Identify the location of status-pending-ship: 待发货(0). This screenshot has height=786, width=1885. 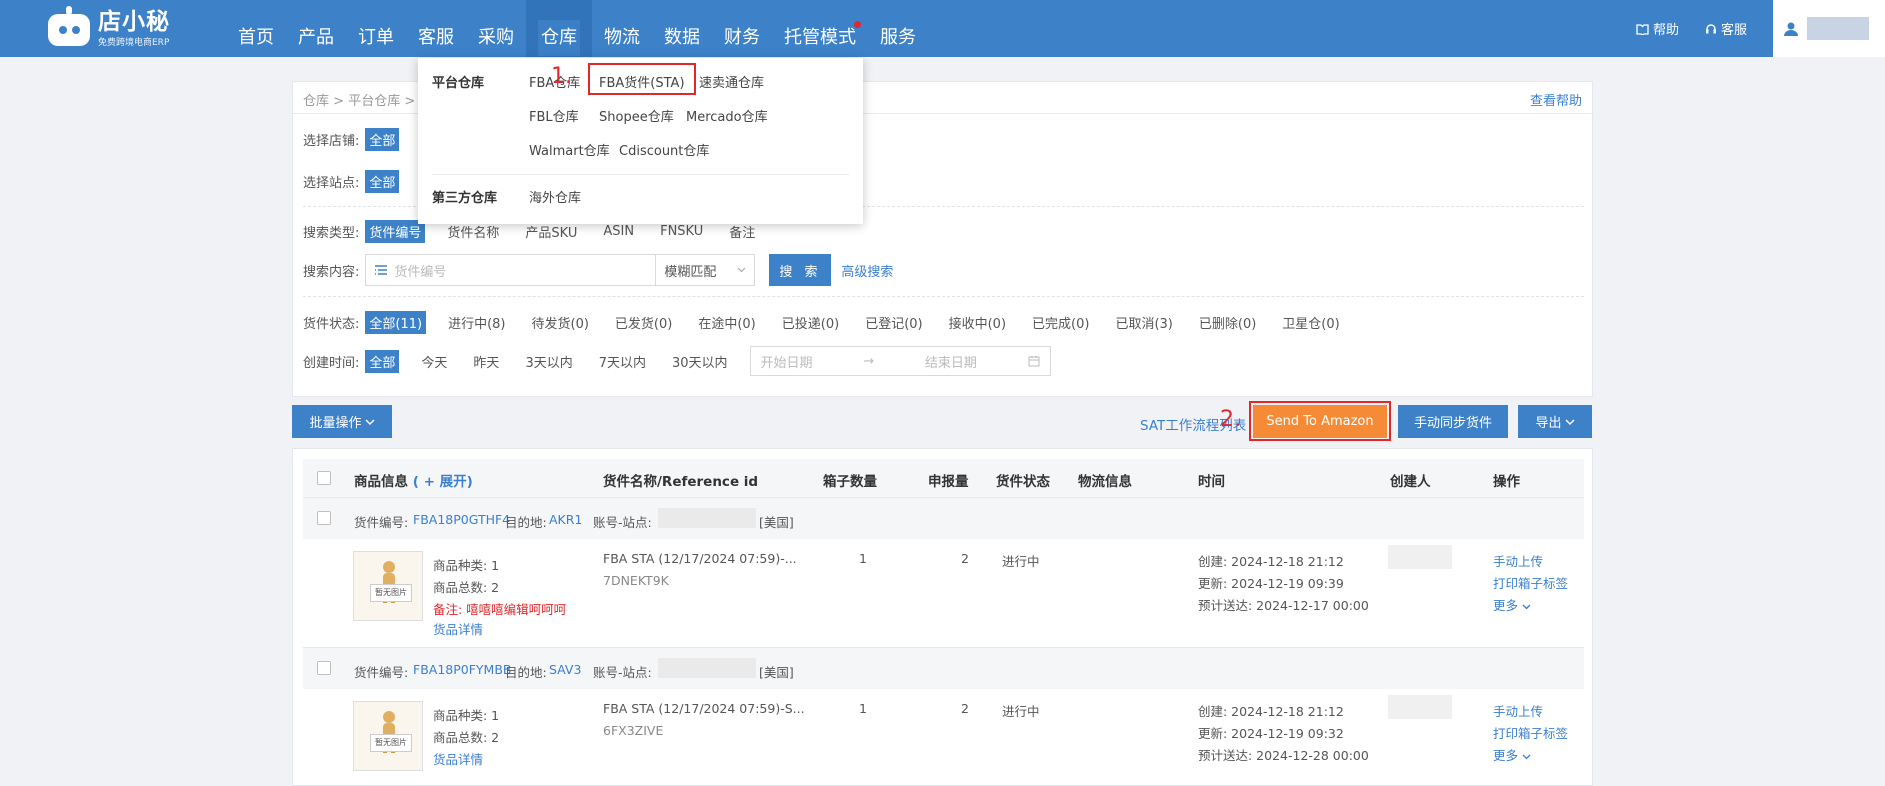
(560, 322).